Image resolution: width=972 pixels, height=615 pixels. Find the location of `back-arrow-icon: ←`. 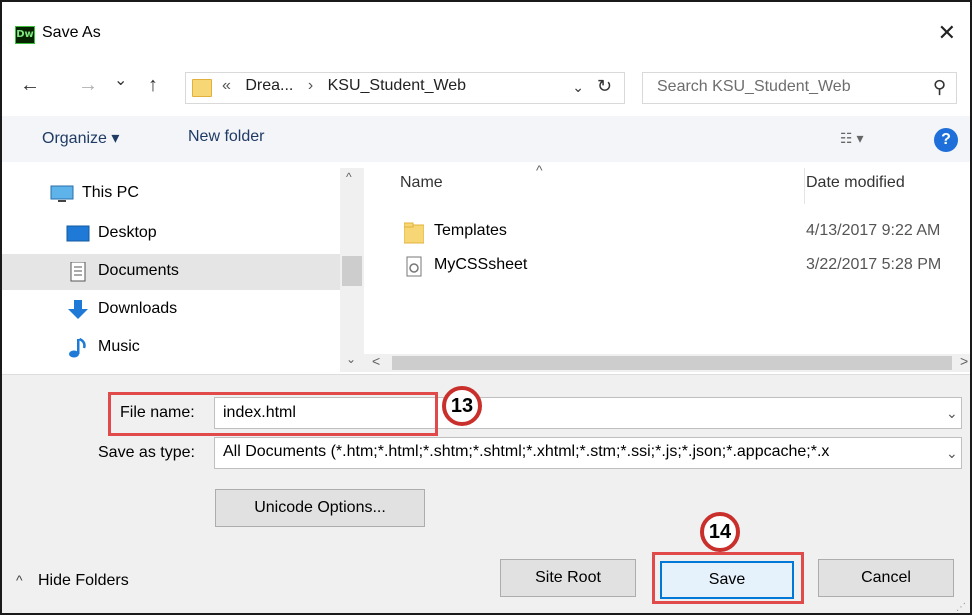

back-arrow-icon: ← is located at coordinates (30, 85).